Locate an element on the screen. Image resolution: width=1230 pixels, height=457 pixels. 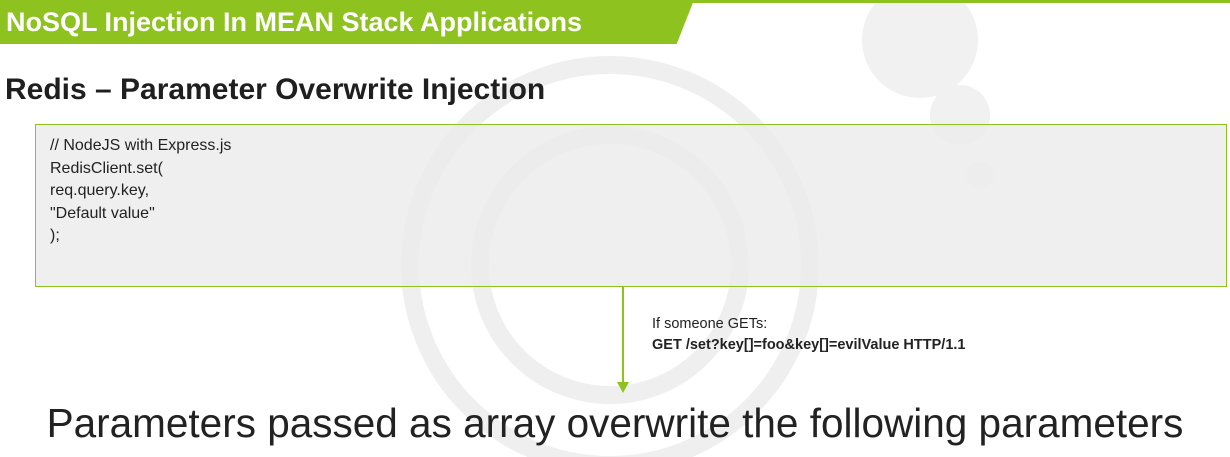
note-intro: If someone GETs: is located at coordinates (710, 324).